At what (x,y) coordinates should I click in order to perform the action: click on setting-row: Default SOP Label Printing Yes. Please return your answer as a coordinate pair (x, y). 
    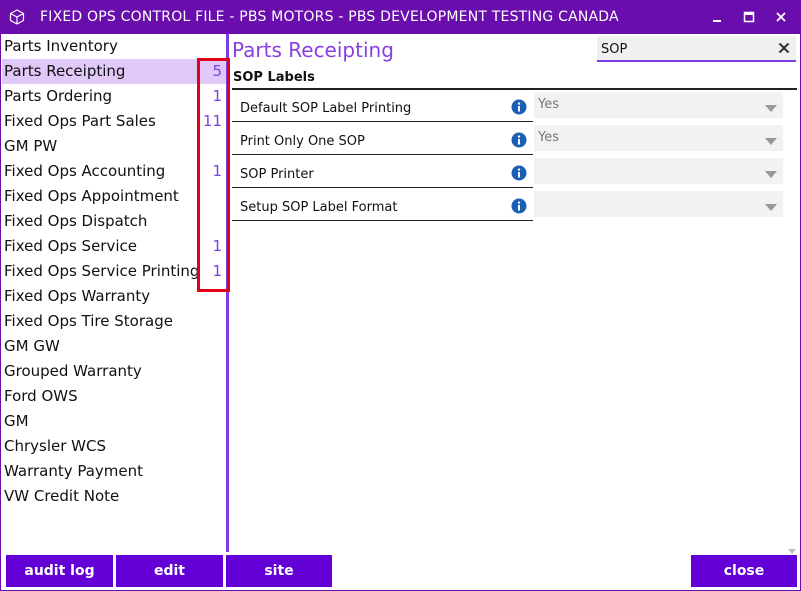
    Looking at the image, I should click on (507, 107).